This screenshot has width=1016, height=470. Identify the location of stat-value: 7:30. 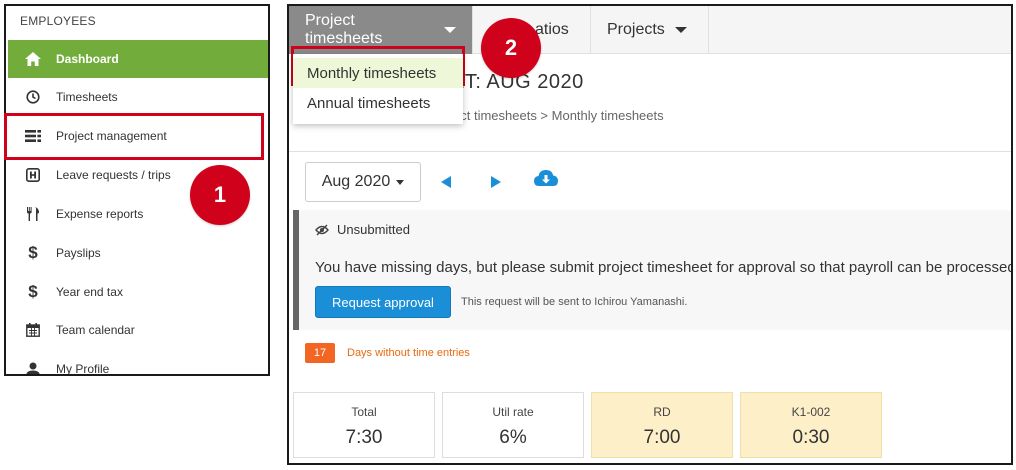
(364, 437).